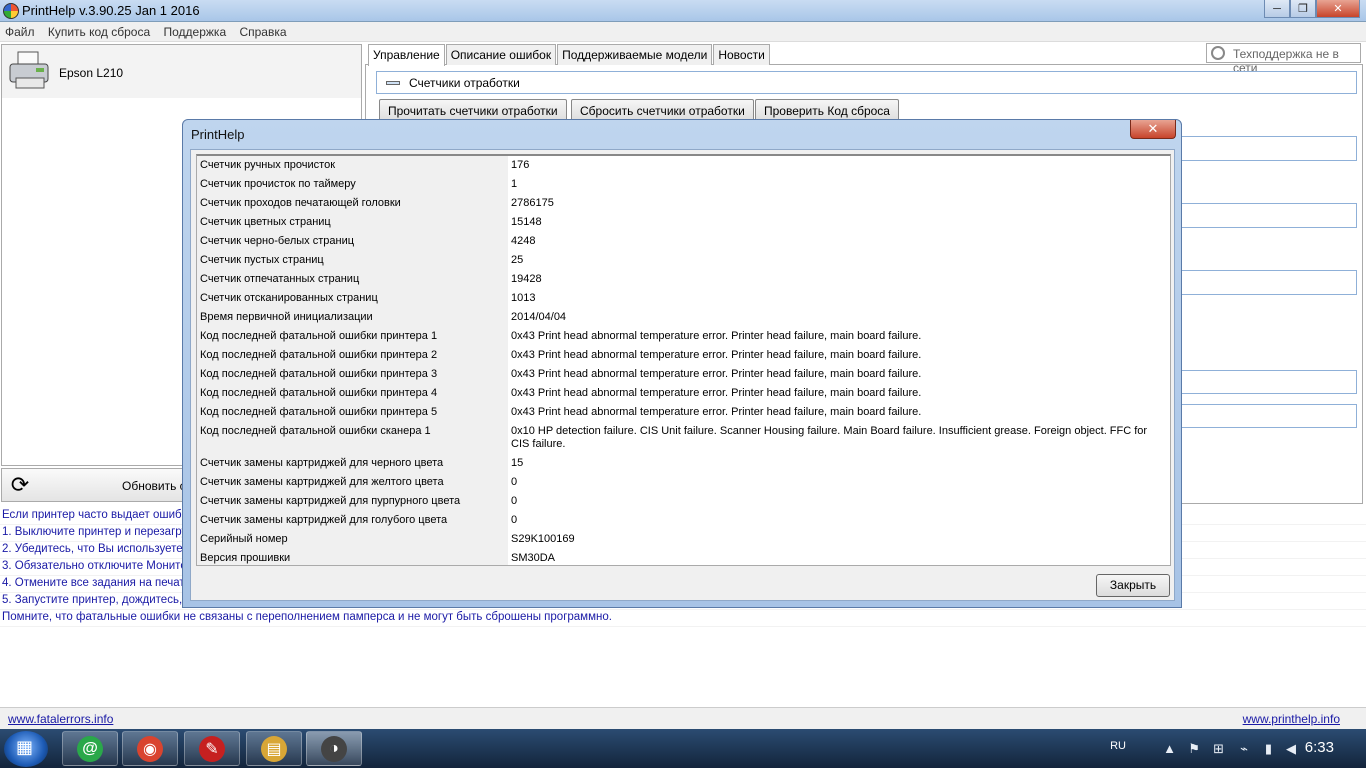  What do you see at coordinates (683, 241) in the screenshot?
I see `counter-row: Счетчик черно-белых страниц 4248` at bounding box center [683, 241].